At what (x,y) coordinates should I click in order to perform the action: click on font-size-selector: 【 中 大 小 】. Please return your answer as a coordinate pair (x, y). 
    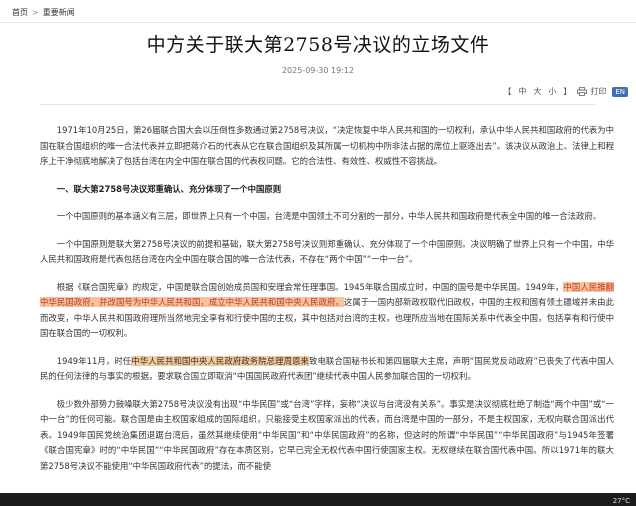
    Looking at the image, I should click on (537, 91).